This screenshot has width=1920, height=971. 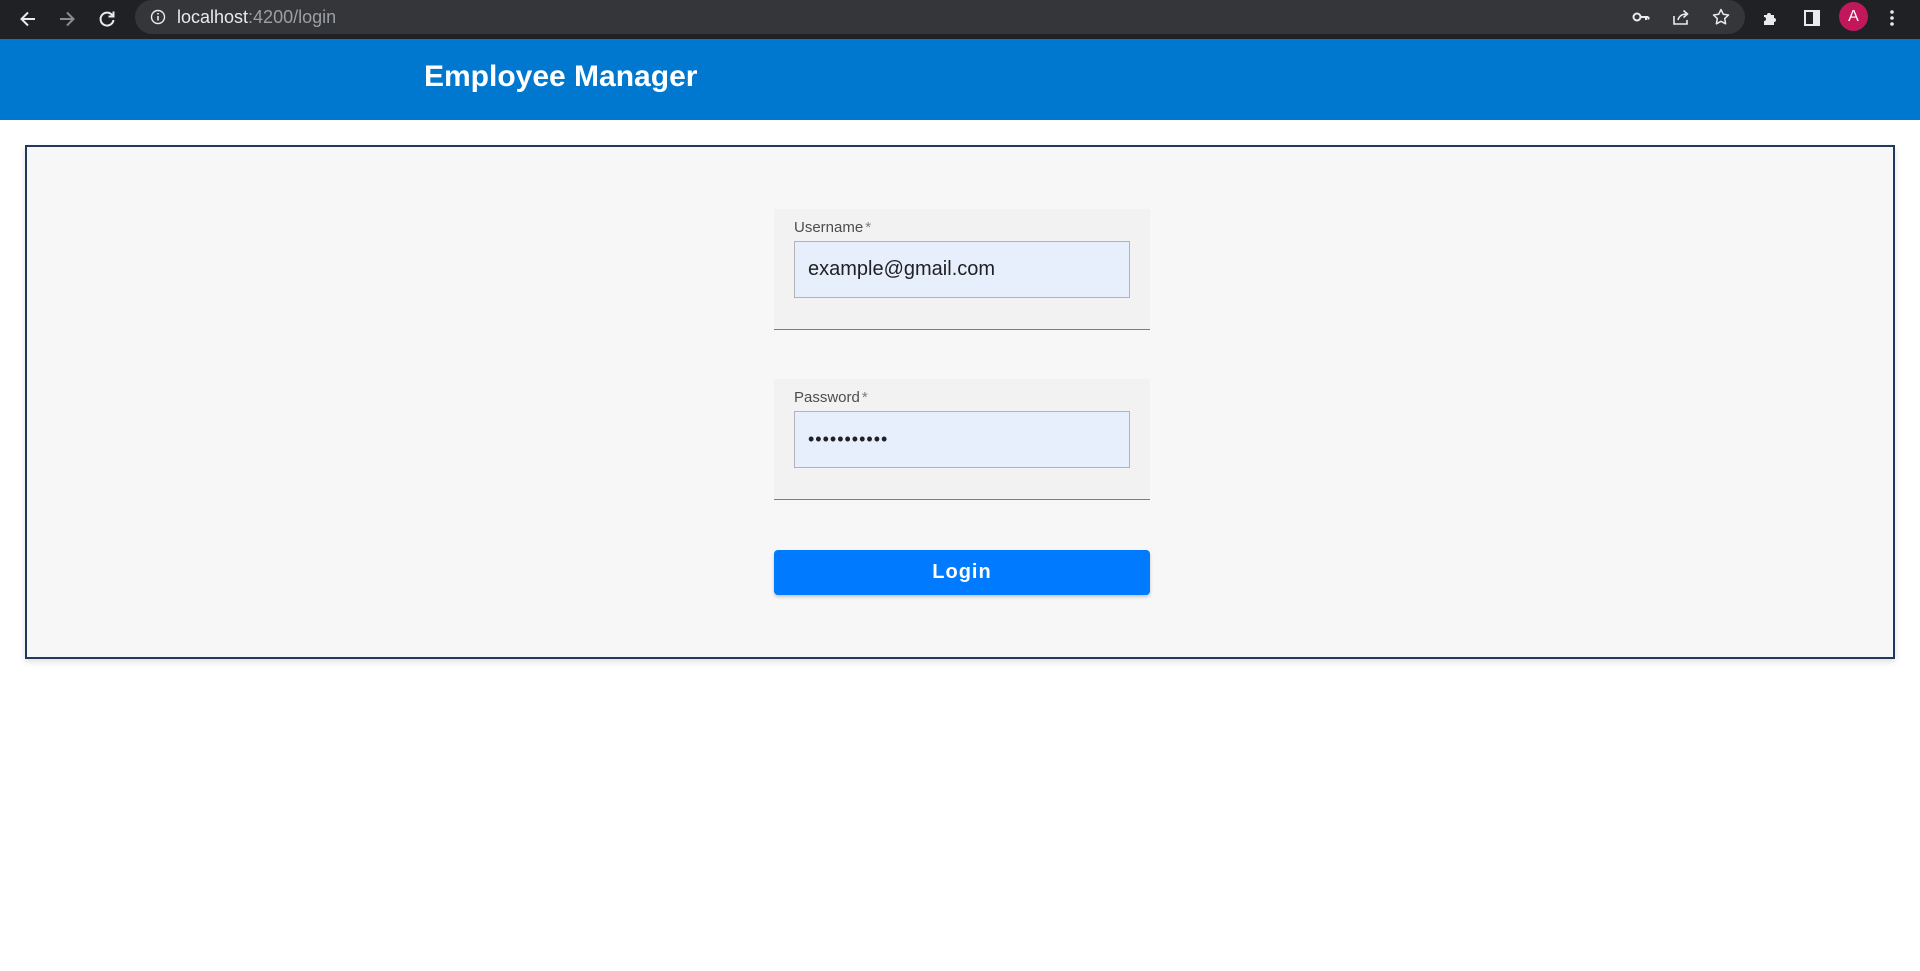 I want to click on share-icon, so click(x=1681, y=17).